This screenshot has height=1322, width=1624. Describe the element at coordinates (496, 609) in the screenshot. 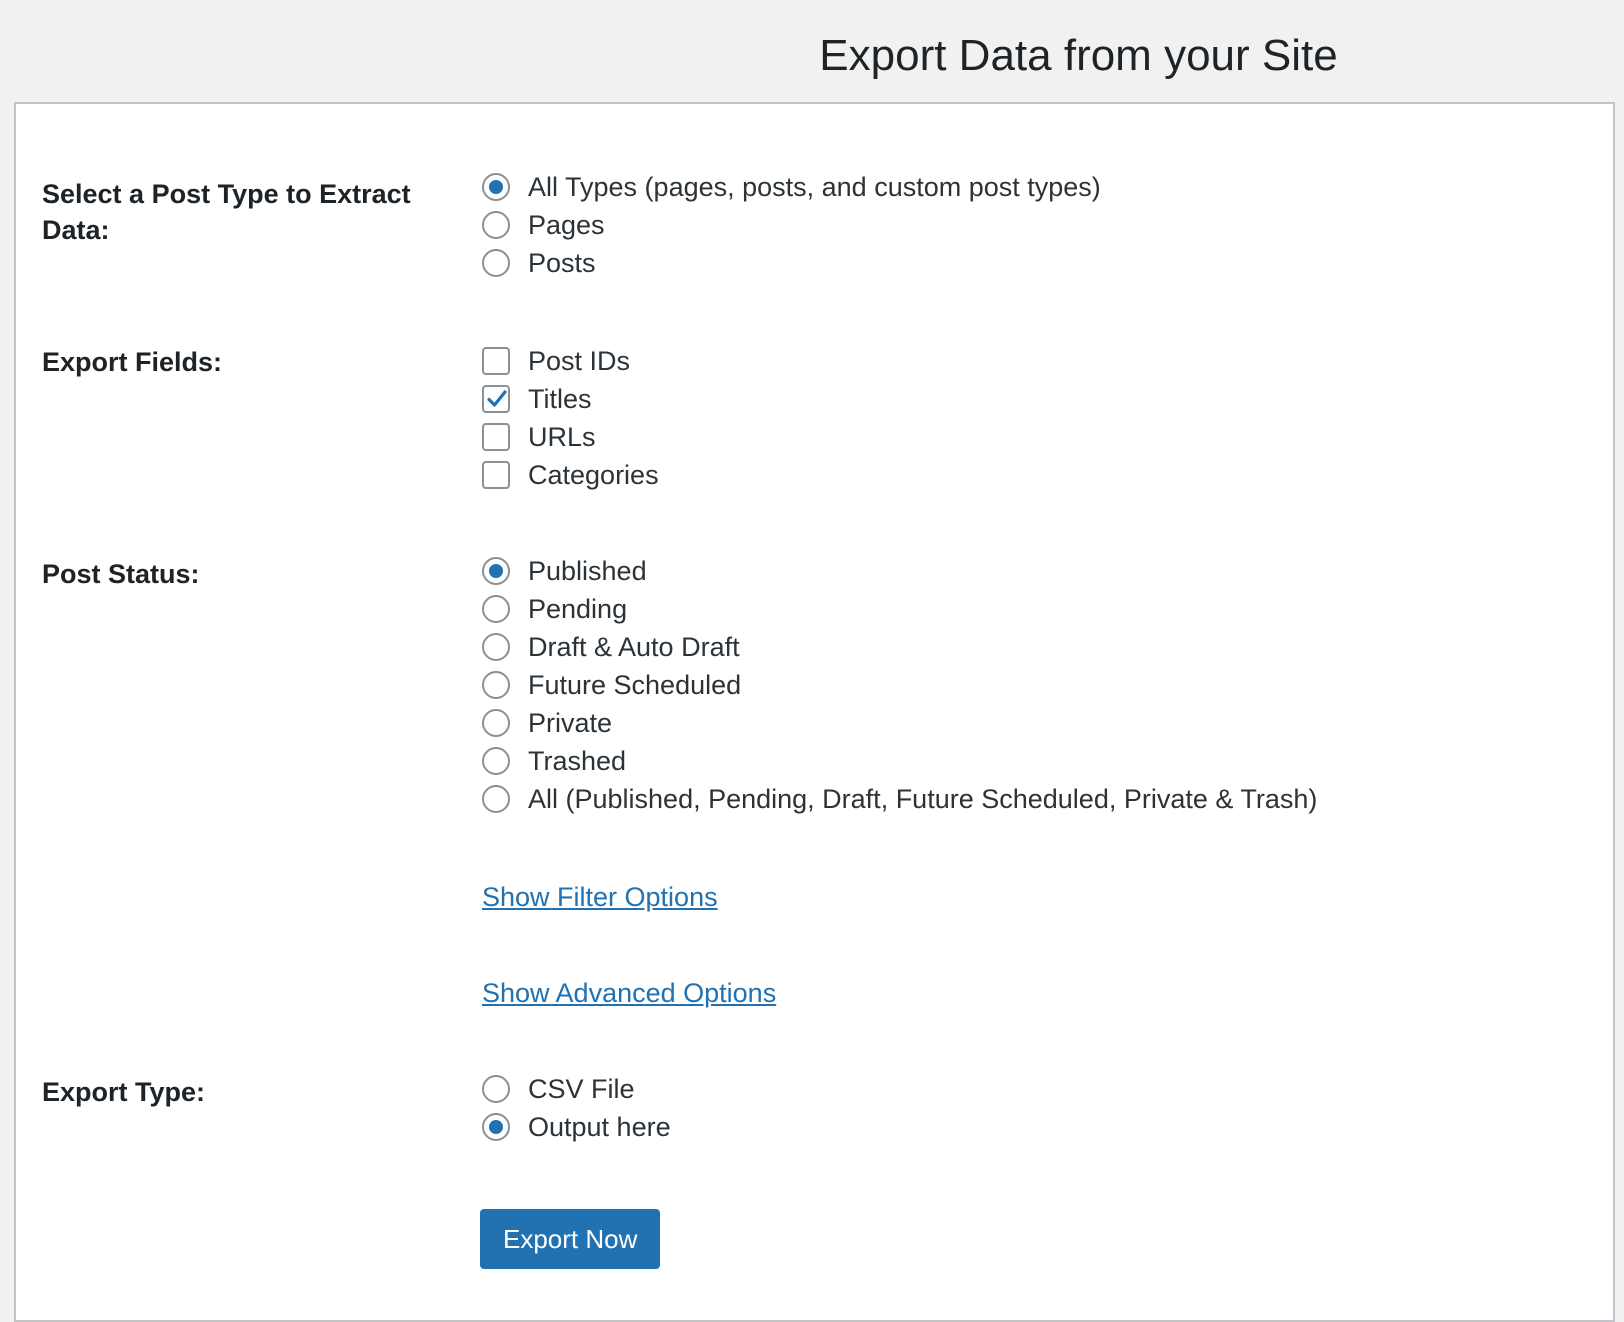

I see `post-status-radio-pending` at that location.